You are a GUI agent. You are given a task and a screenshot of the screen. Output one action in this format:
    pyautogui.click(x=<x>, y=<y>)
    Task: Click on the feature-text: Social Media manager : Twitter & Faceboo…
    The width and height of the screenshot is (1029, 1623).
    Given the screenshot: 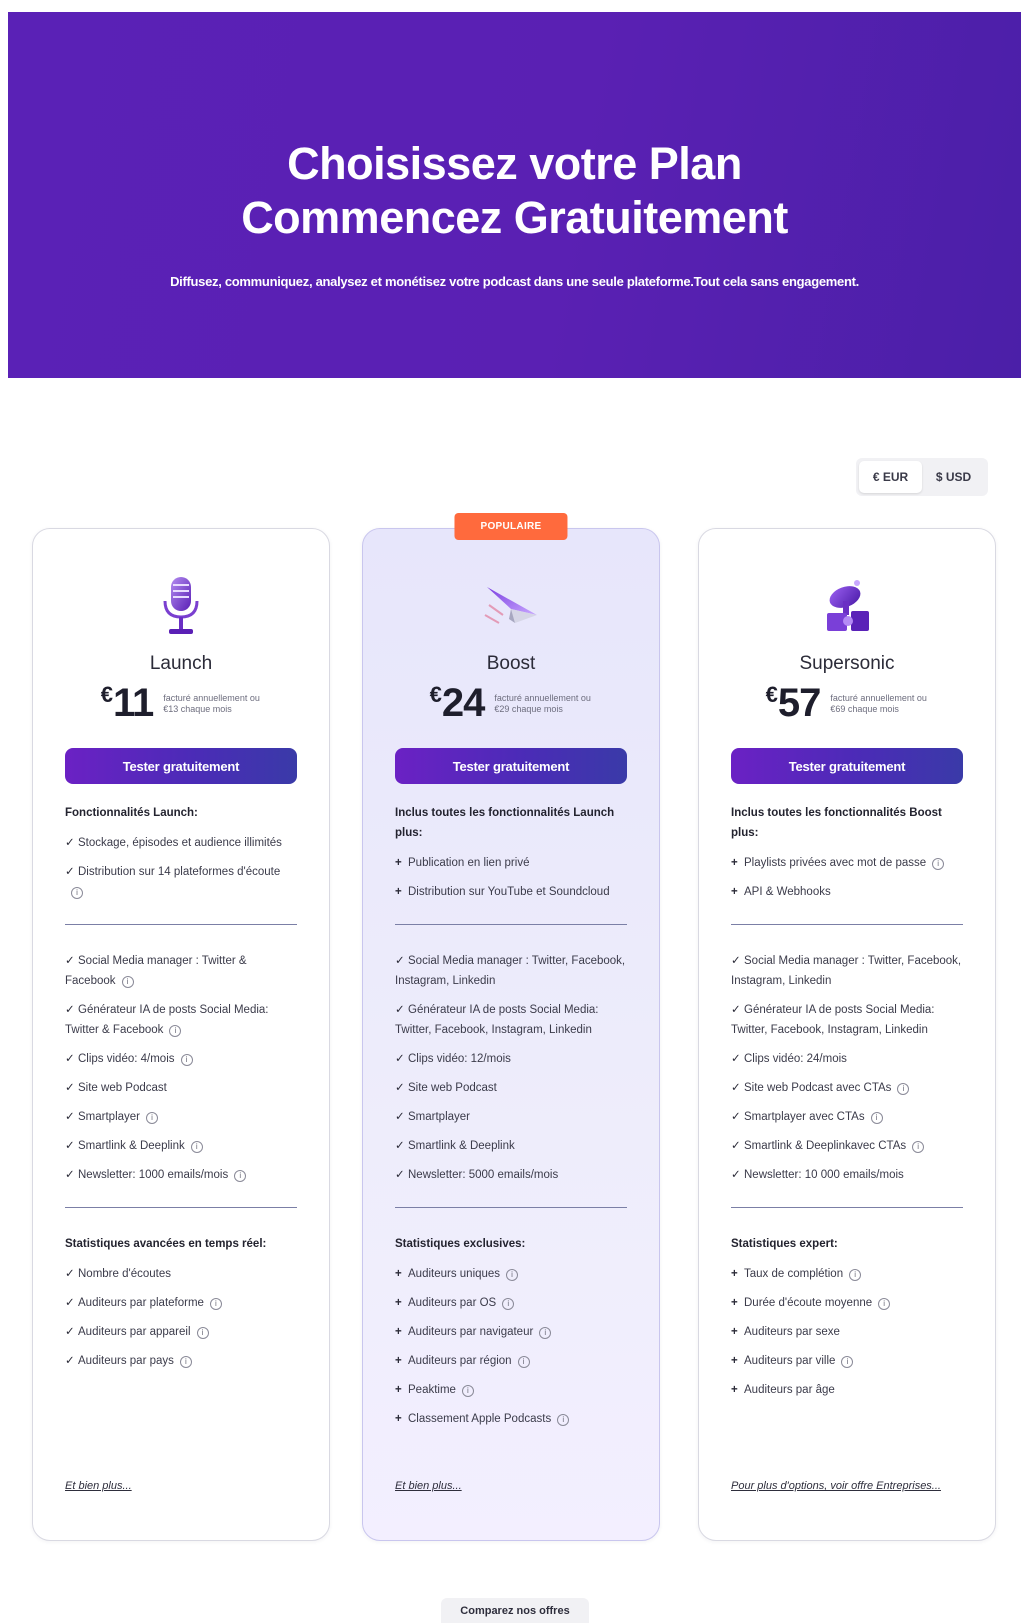 What is the action you would take?
    pyautogui.click(x=156, y=971)
    